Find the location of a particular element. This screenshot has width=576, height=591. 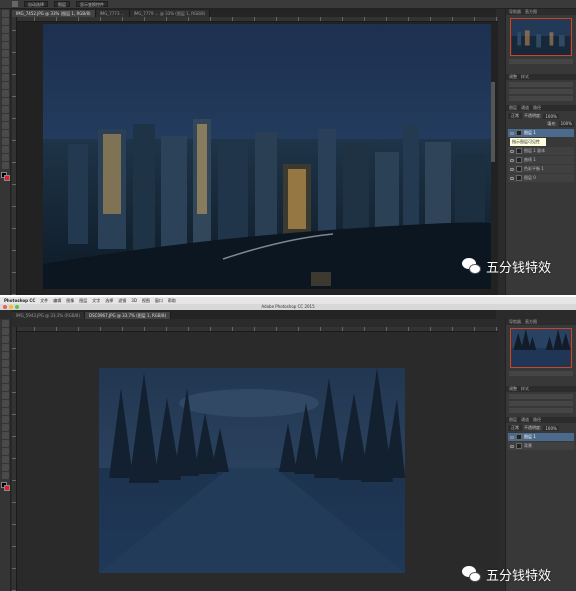

layer-row: 图层 1 副本 is located at coordinates (541, 151).